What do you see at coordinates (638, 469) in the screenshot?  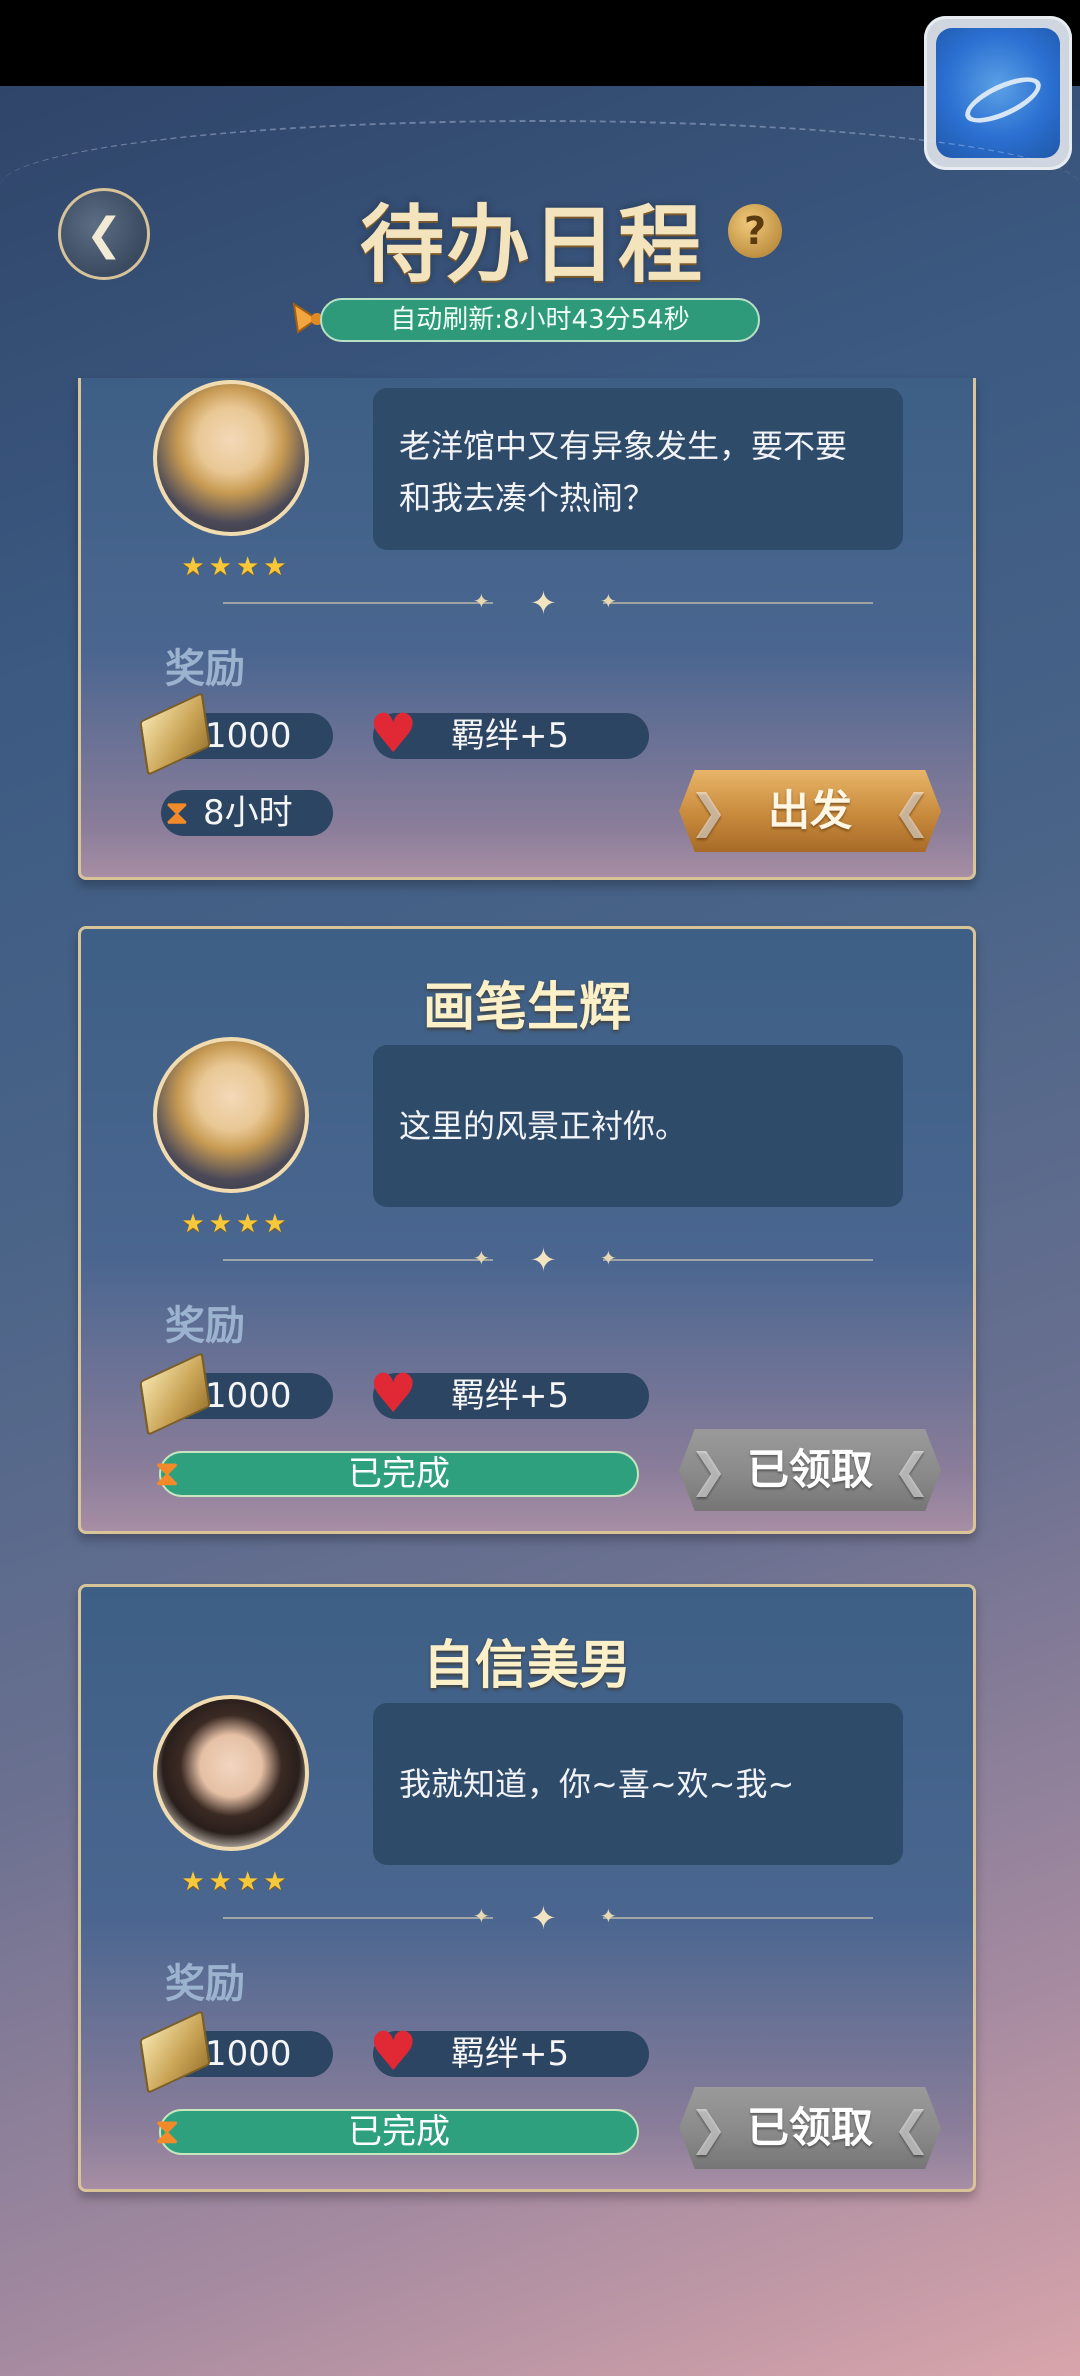 I see `dialogue-bubble: 老洋馆中又有异象发生，要不要和我去凑个热闹？` at bounding box center [638, 469].